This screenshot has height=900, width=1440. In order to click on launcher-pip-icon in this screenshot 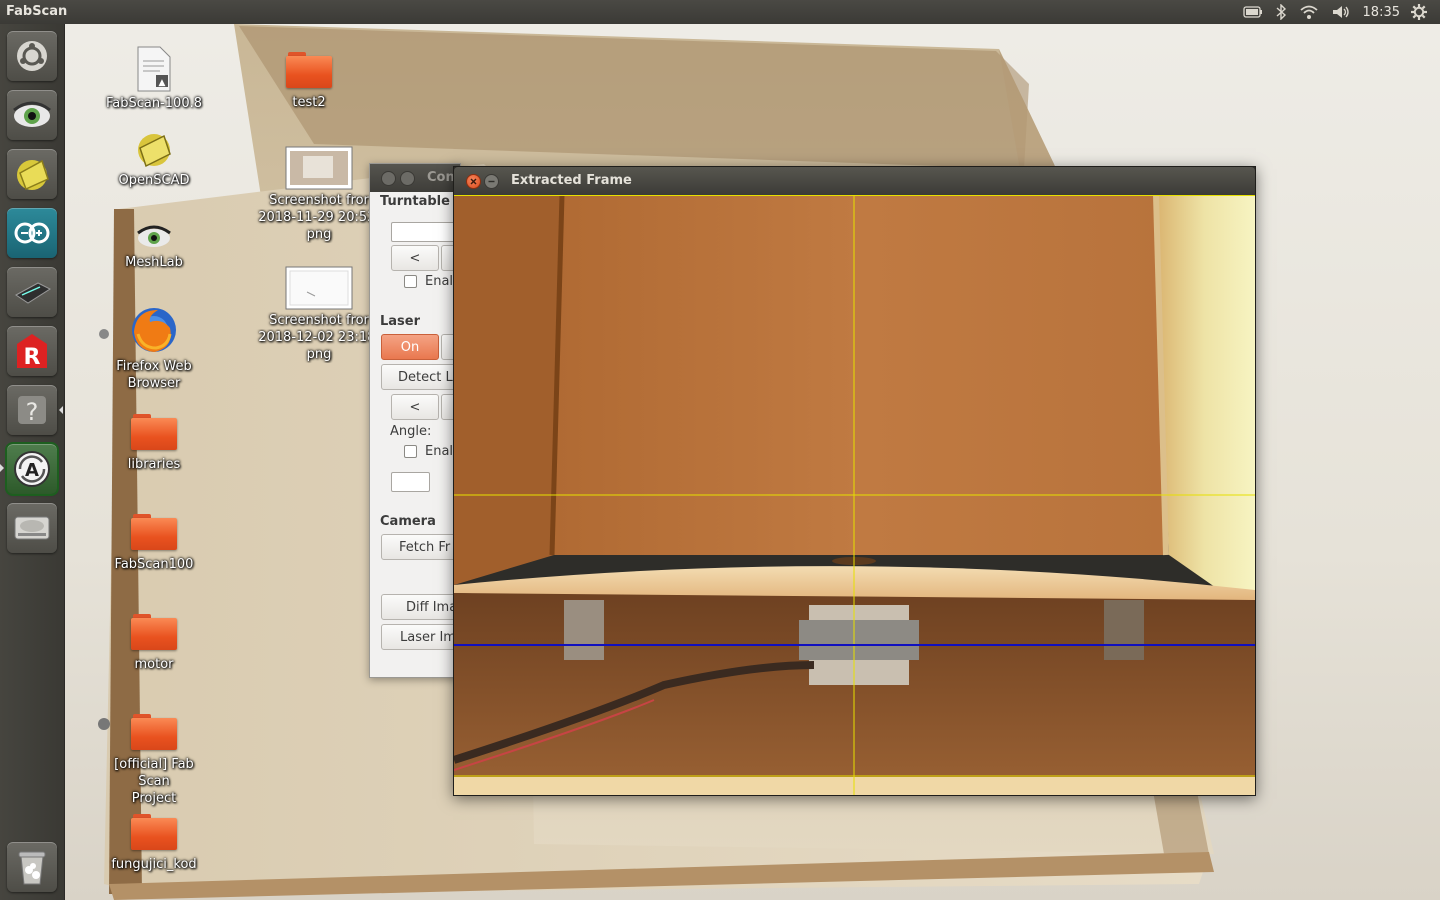, I will do `click(61, 410)`.